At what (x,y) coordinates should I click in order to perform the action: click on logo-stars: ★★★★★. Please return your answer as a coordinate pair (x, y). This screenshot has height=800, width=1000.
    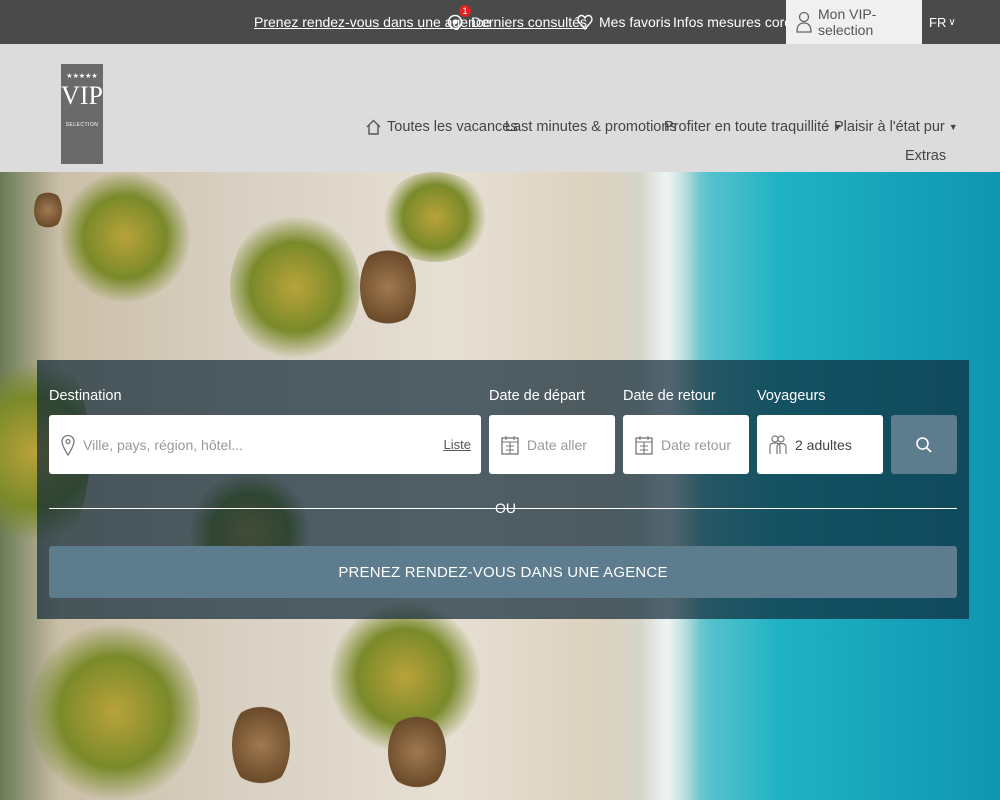
    Looking at the image, I should click on (82, 76).